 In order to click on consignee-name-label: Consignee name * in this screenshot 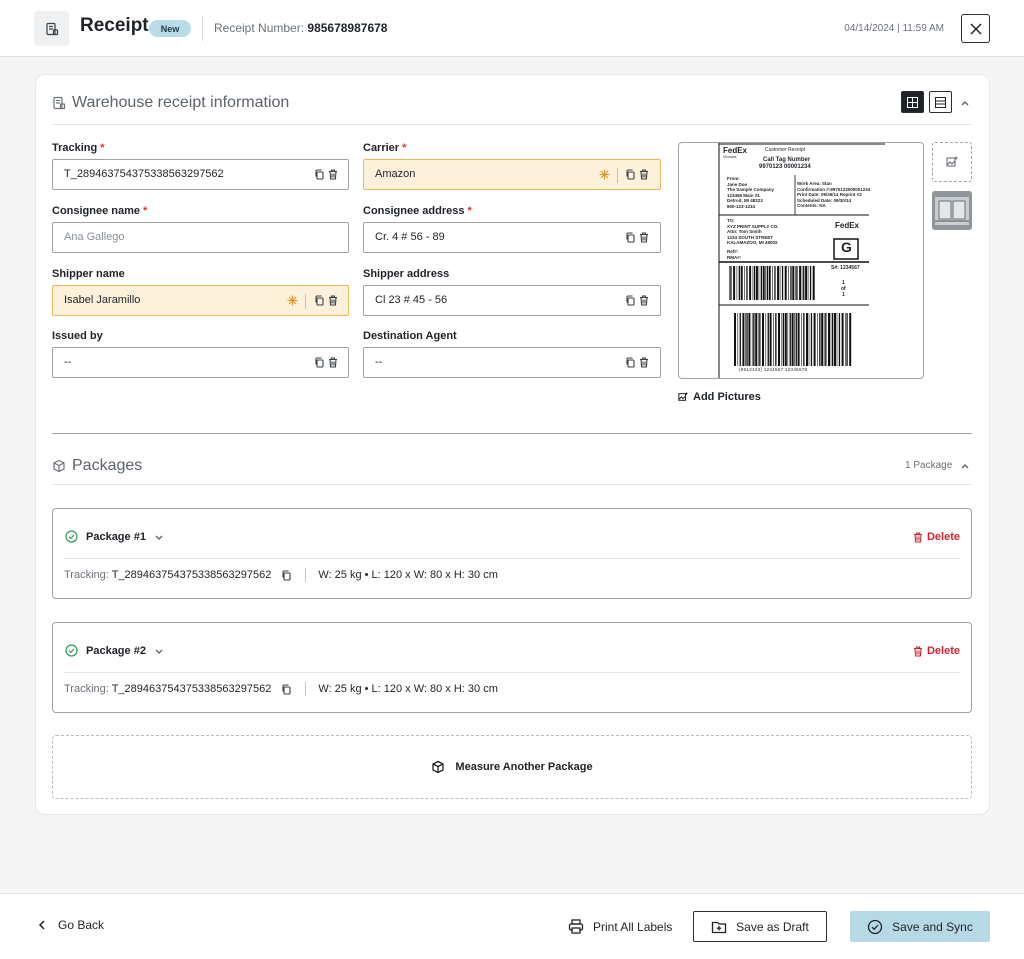, I will do `click(100, 211)`.